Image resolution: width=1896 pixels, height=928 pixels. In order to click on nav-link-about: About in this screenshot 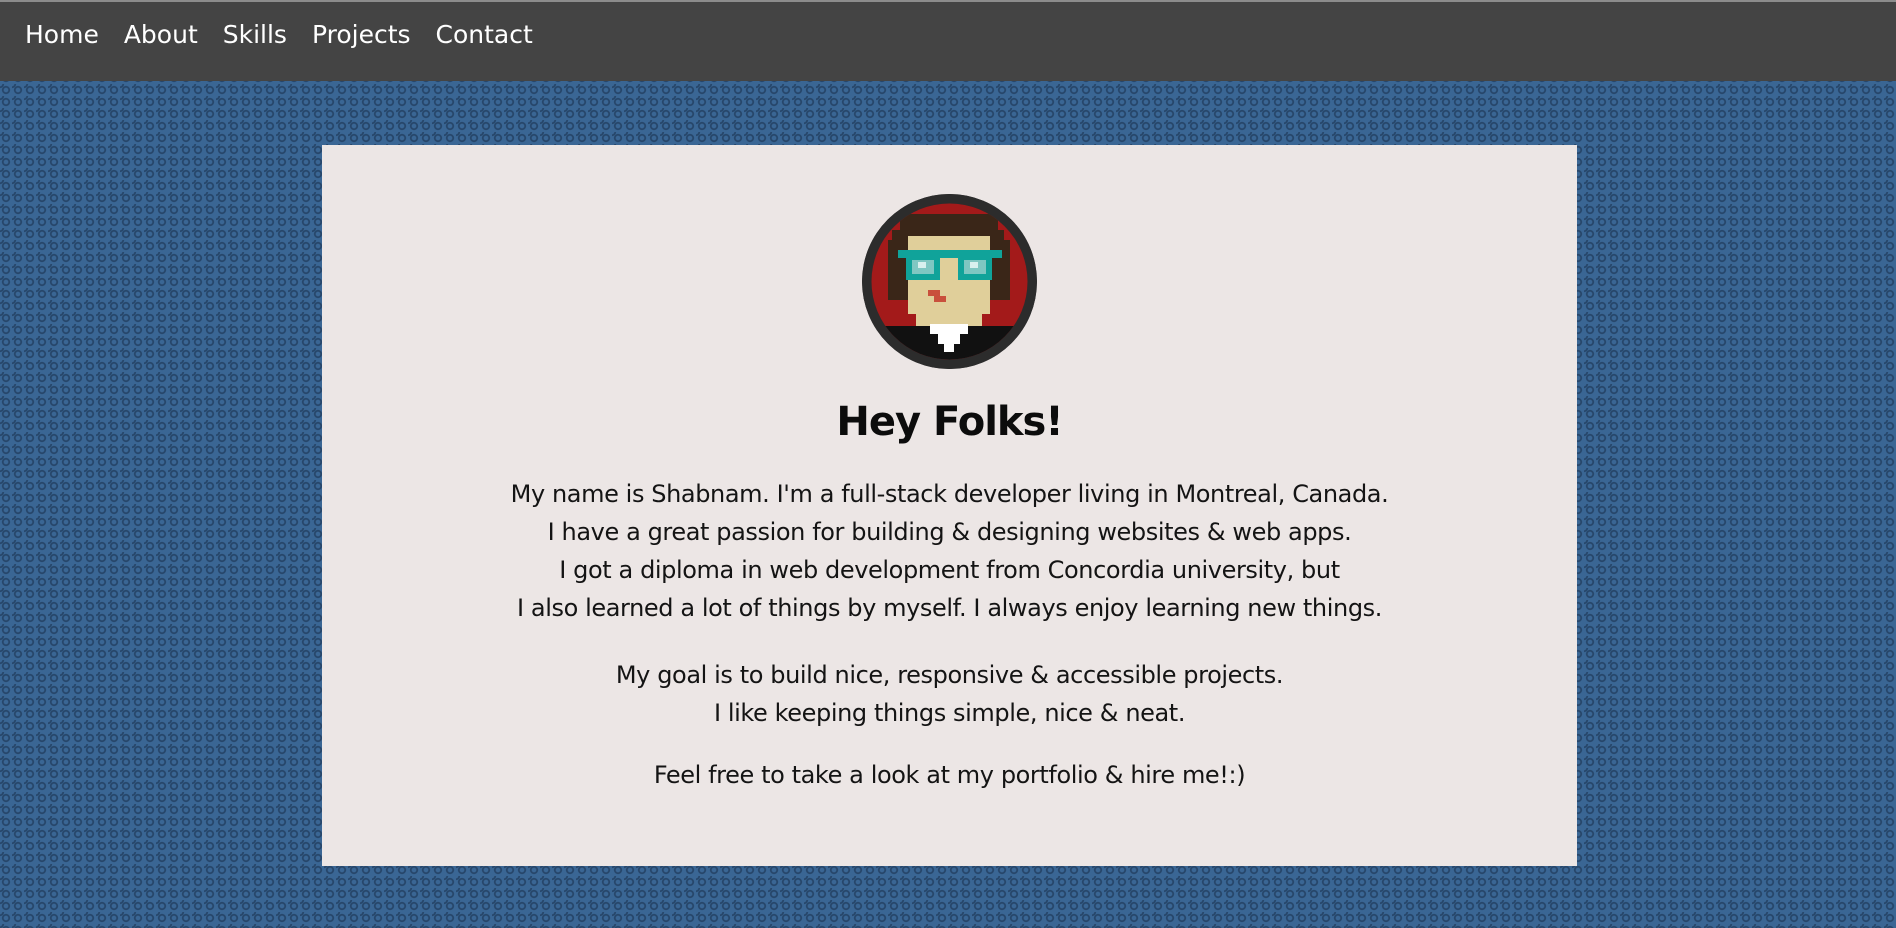, I will do `click(161, 35)`.